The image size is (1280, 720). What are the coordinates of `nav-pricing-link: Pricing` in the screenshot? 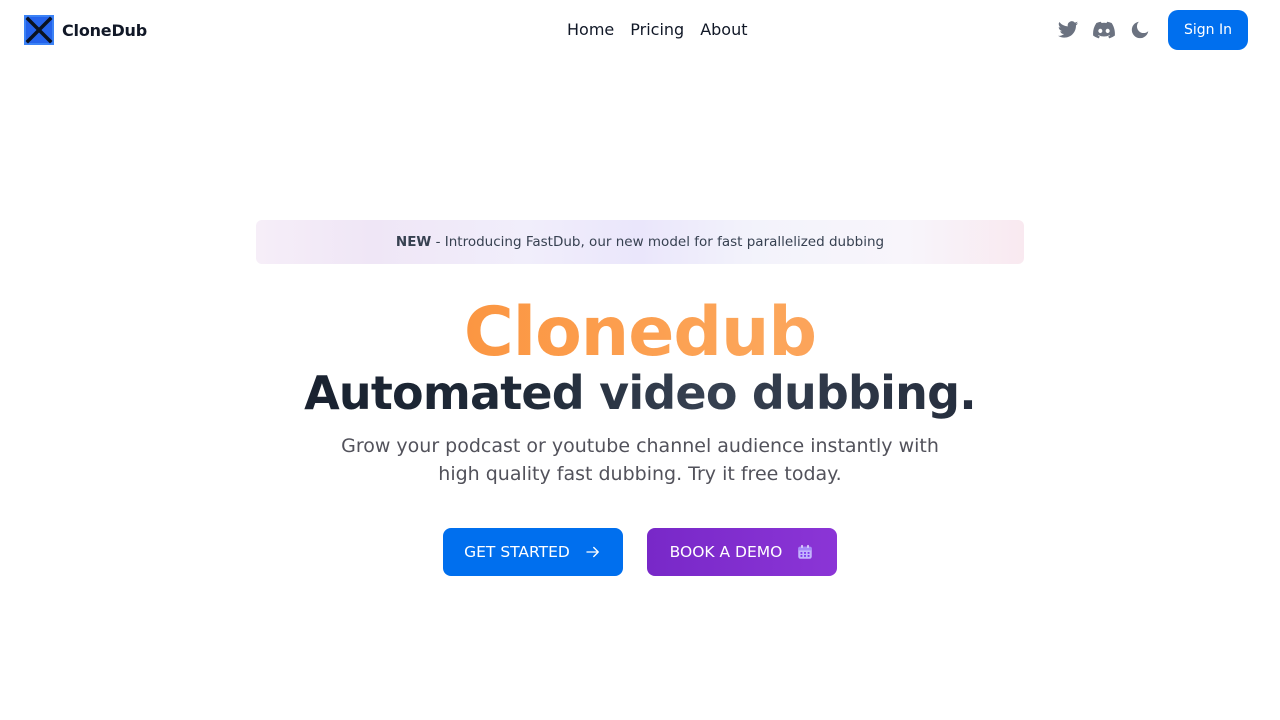 It's located at (657, 30).